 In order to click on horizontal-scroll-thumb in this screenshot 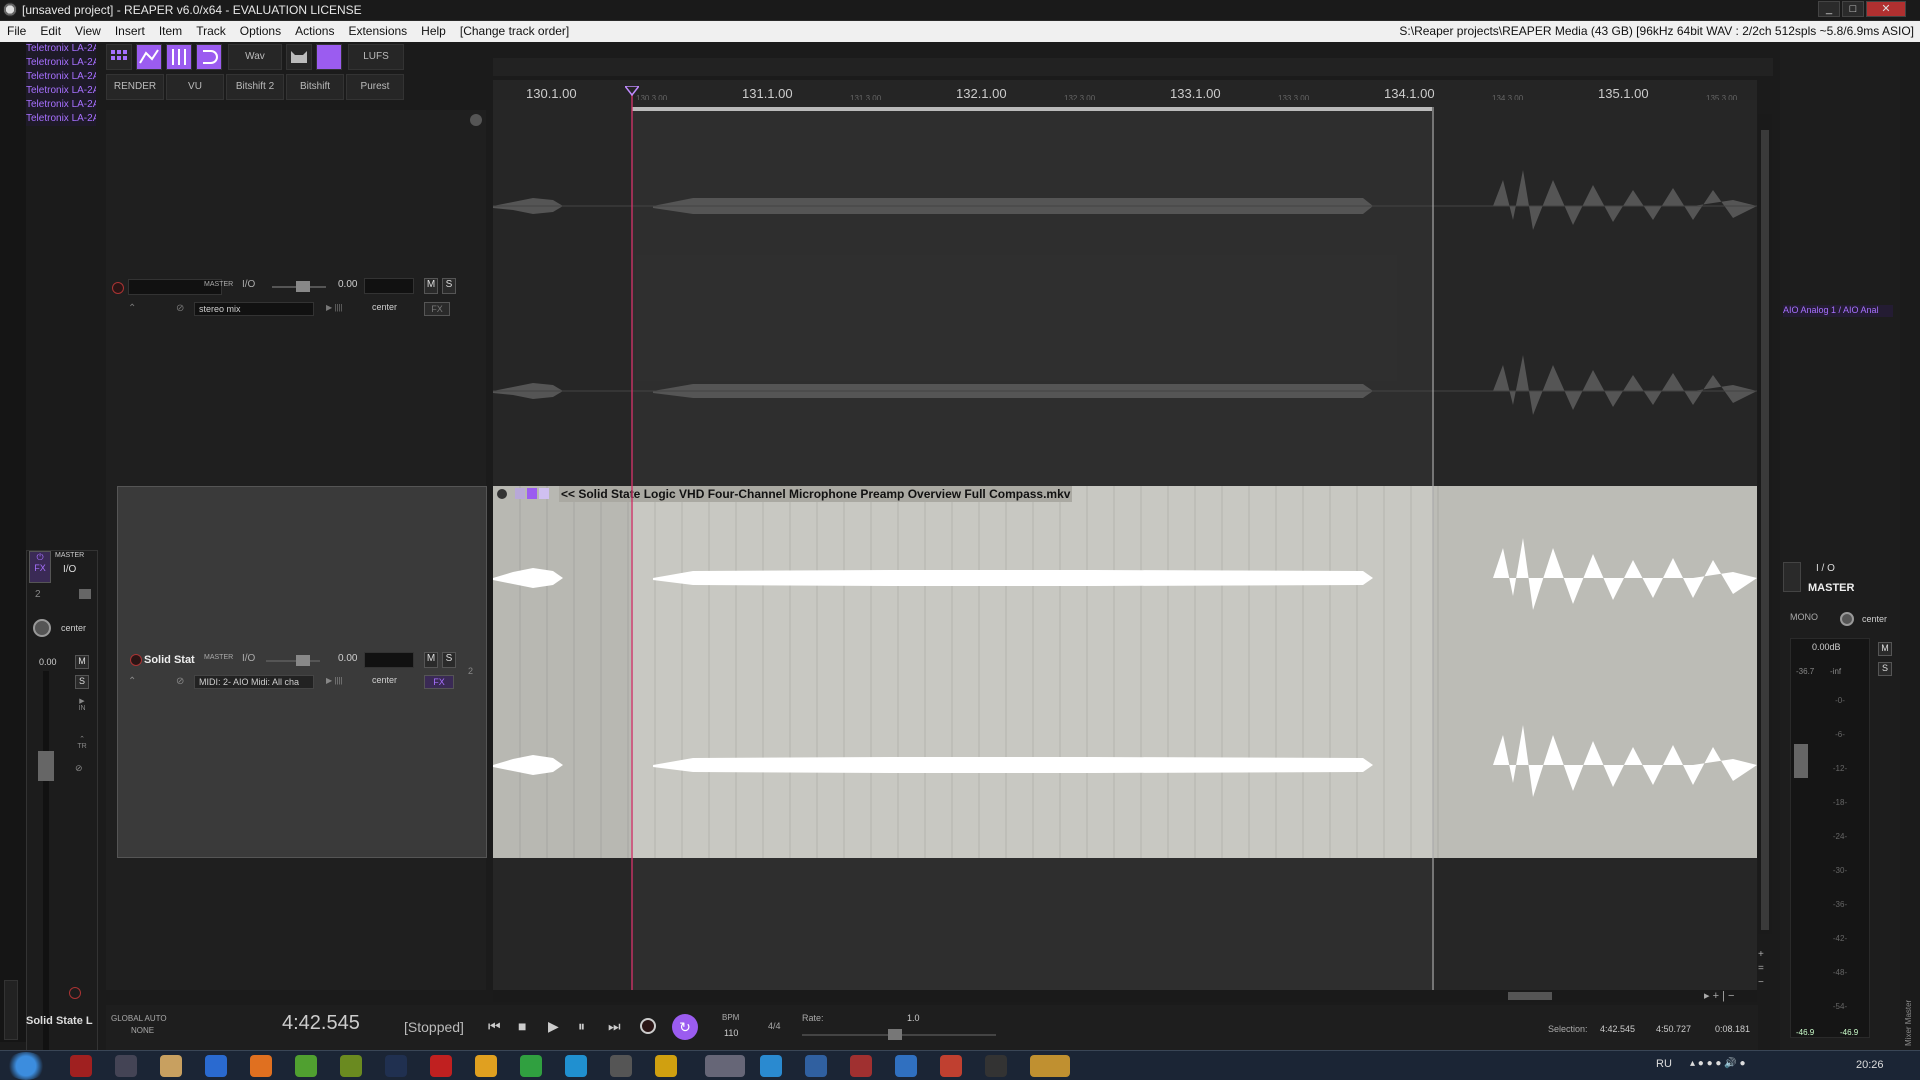, I will do `click(1530, 996)`.